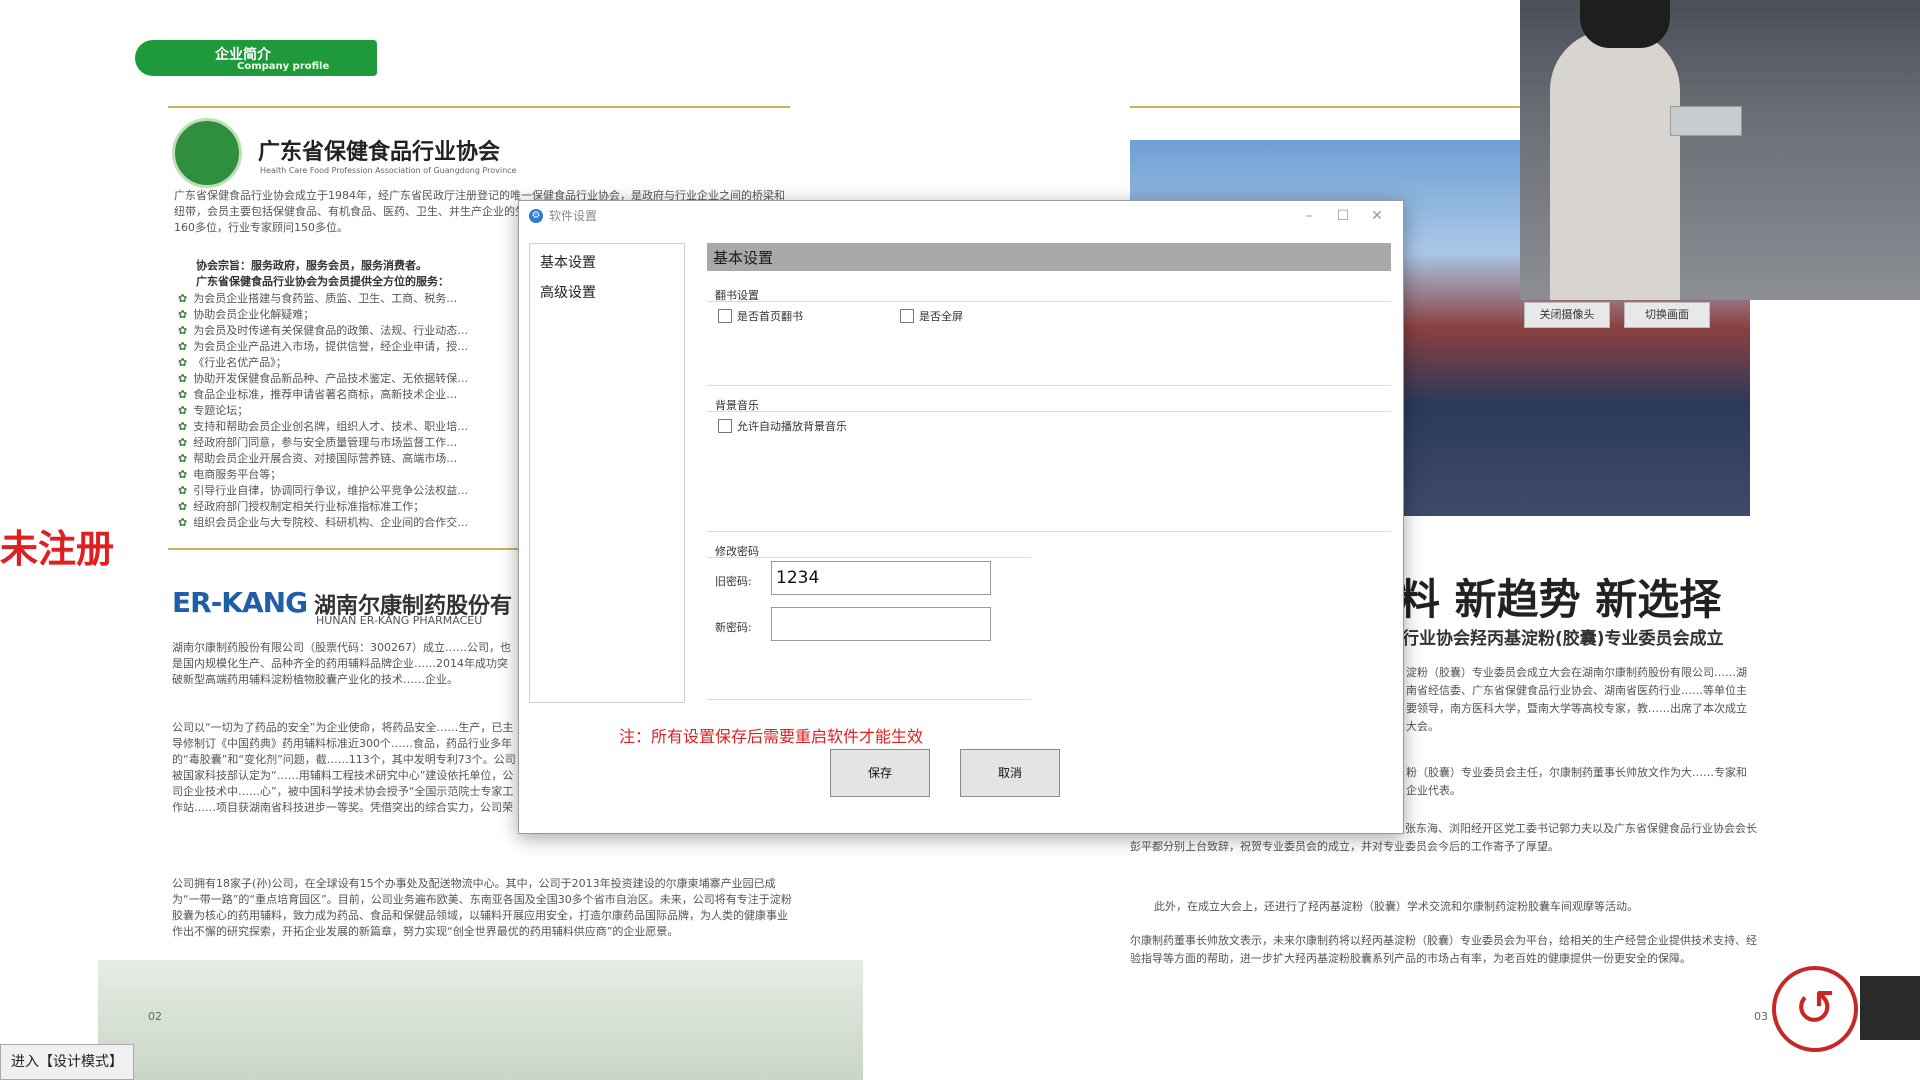  What do you see at coordinates (1720, 150) in the screenshot?
I see `webcam-feed` at bounding box center [1720, 150].